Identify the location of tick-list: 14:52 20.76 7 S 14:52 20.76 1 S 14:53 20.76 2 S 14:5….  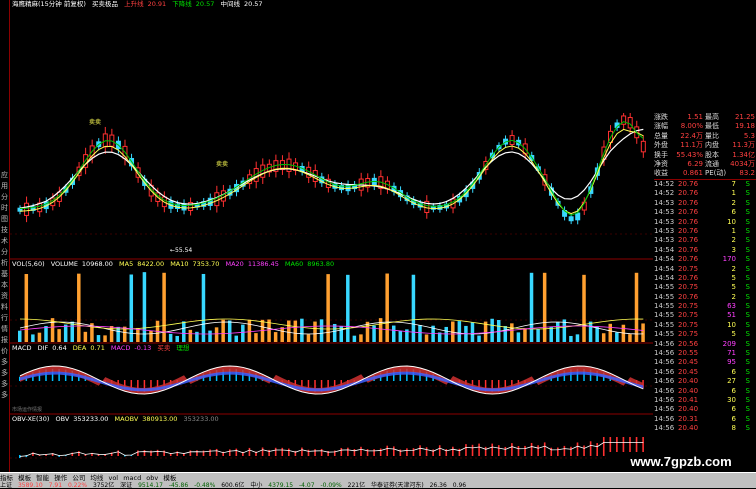
(705, 306).